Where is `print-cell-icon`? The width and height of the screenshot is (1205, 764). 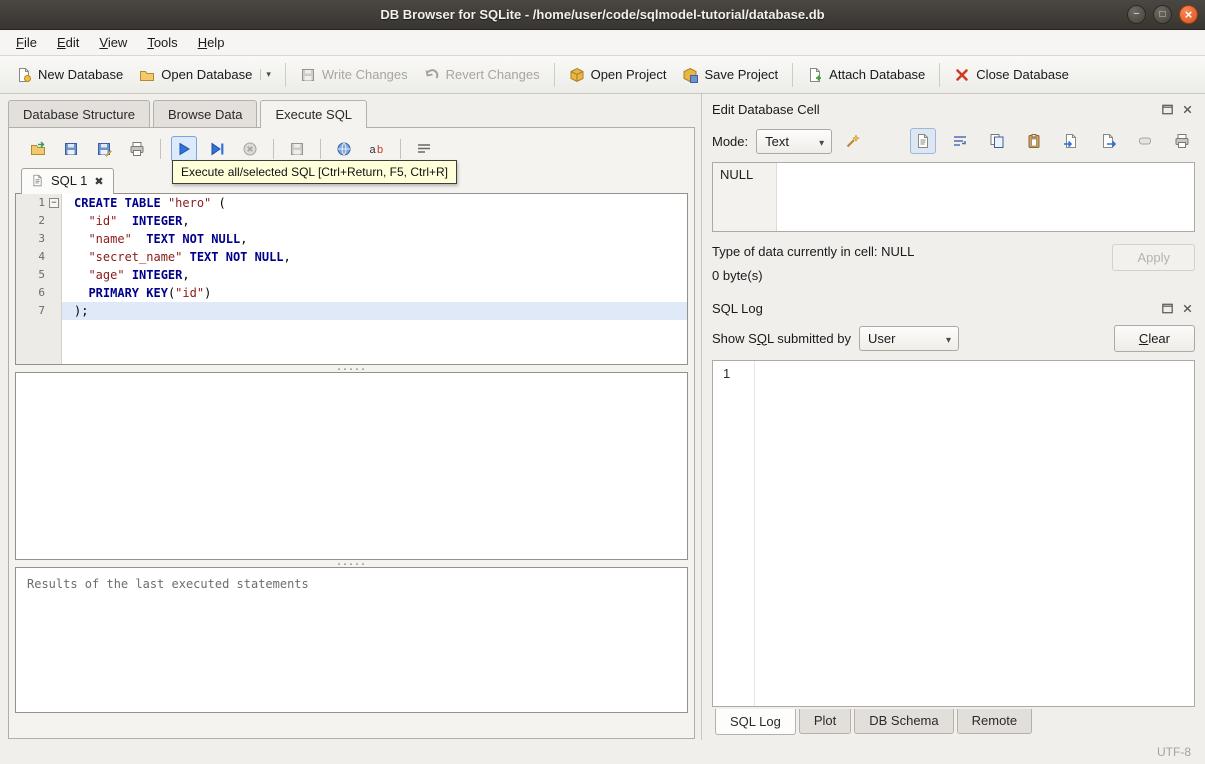 print-cell-icon is located at coordinates (1182, 141).